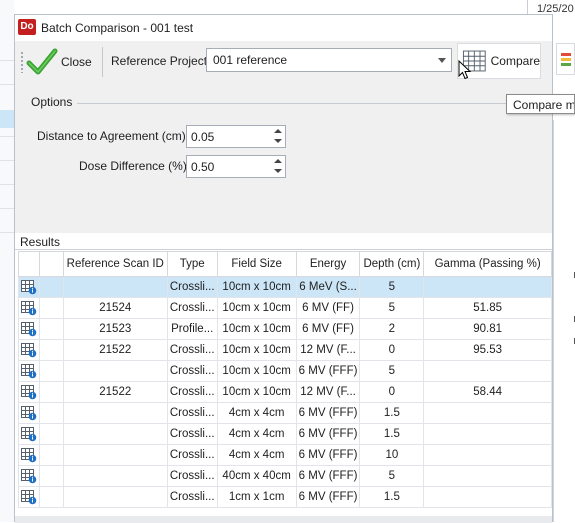 The height and width of the screenshot is (523, 575). What do you see at coordinates (115, 264) in the screenshot?
I see `column-header-reference-scan-id: Reference Scan ID` at bounding box center [115, 264].